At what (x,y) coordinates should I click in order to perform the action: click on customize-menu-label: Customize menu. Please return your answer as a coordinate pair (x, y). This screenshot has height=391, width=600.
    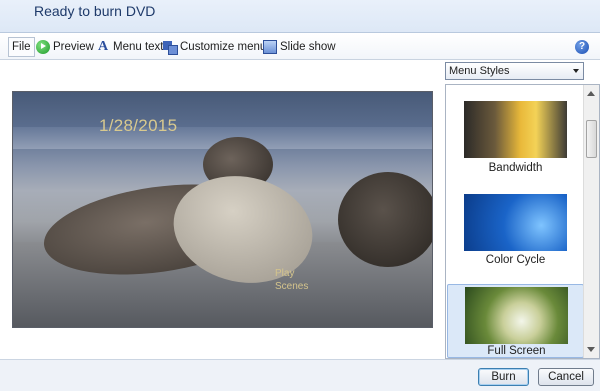
    Looking at the image, I should click on (223, 47).